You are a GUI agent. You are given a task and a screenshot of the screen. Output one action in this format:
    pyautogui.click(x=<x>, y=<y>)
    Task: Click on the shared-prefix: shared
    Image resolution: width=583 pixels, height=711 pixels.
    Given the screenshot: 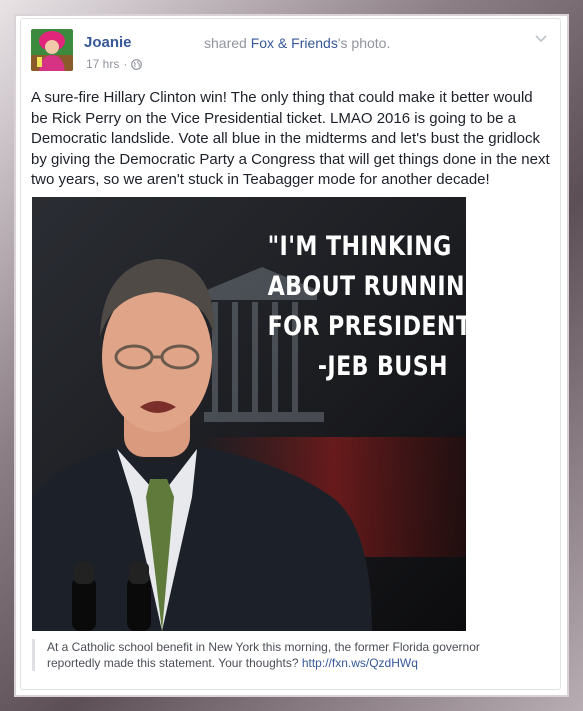 What is the action you would take?
    pyautogui.click(x=225, y=43)
    